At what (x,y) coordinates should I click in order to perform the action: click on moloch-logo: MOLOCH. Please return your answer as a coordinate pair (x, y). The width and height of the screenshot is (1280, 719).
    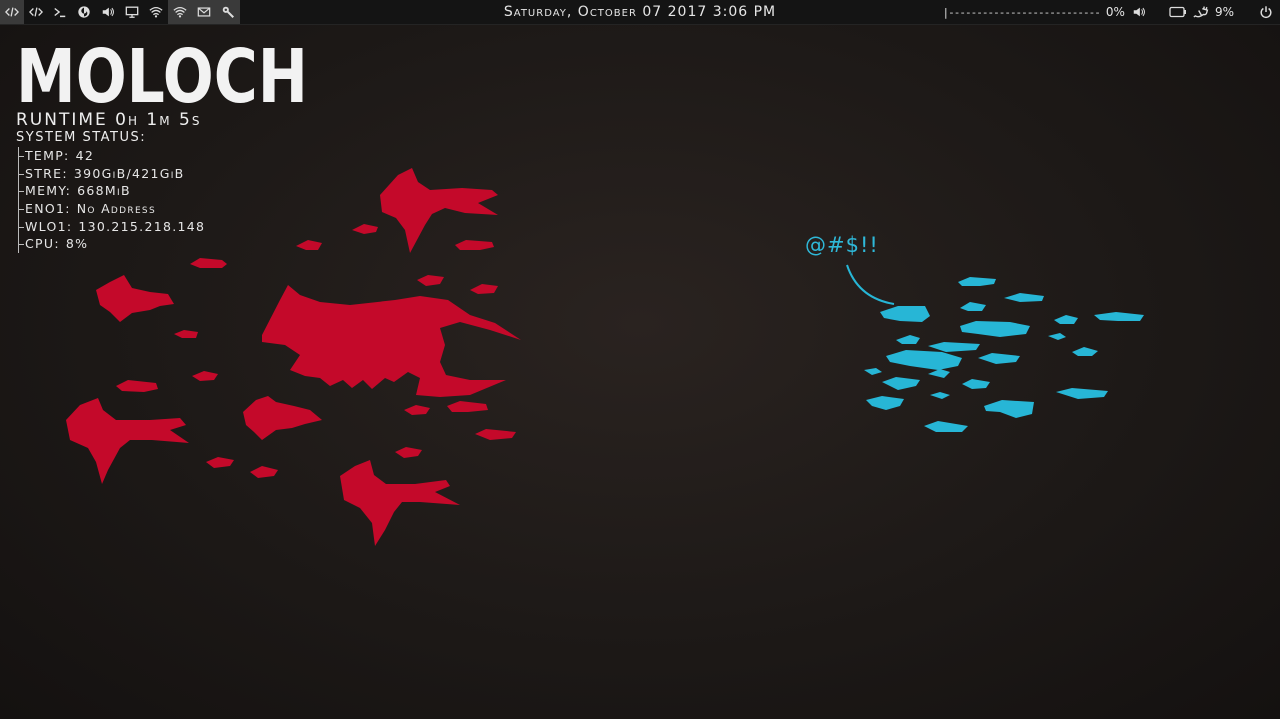
    Looking at the image, I should click on (162, 75).